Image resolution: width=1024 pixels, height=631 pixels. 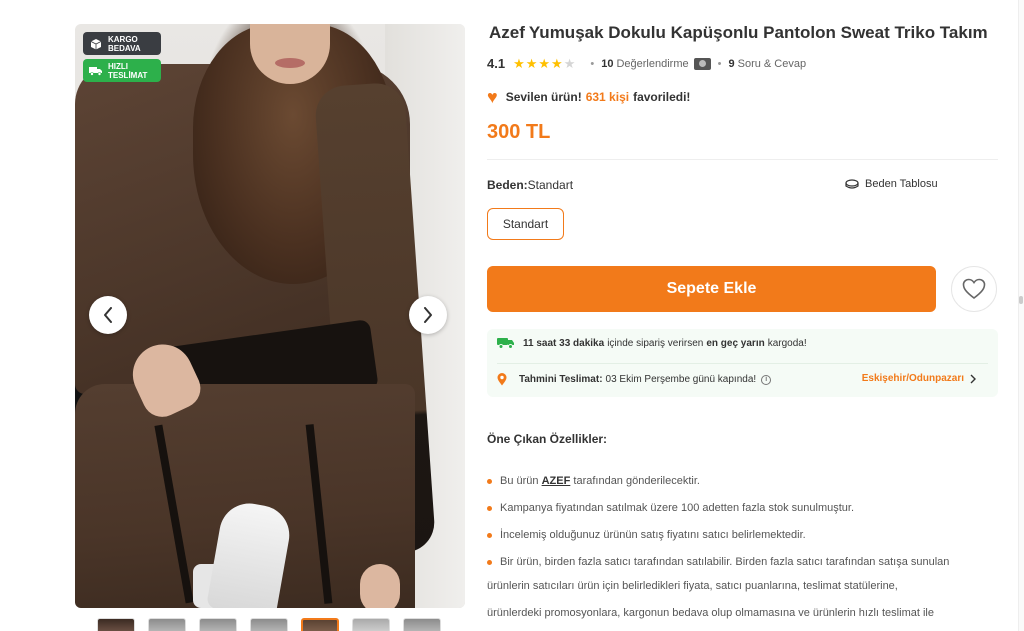 I want to click on photo-lips, so click(x=290, y=63).